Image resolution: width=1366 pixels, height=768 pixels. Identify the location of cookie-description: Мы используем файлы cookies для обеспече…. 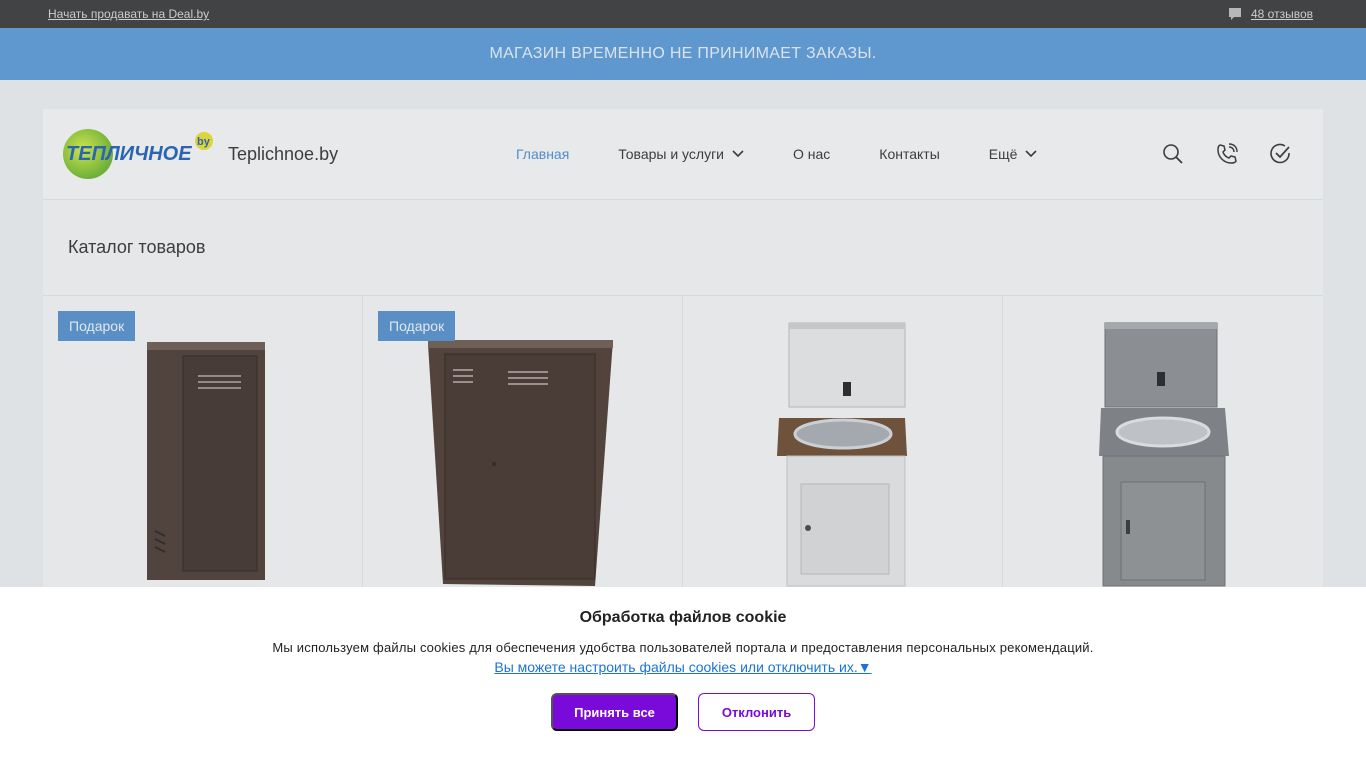
(683, 647).